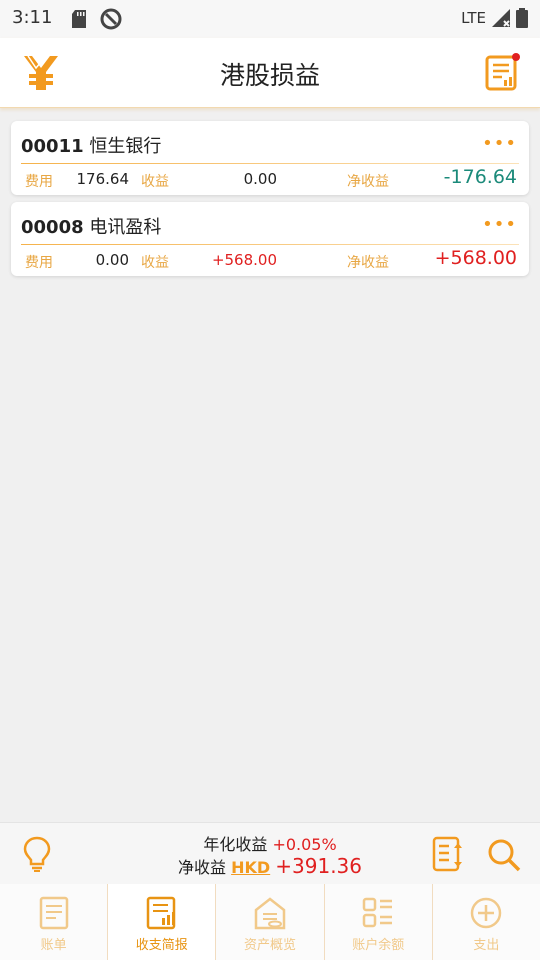 This screenshot has height=960, width=540. What do you see at coordinates (473, 18) in the screenshot?
I see `network-type: LTE` at bounding box center [473, 18].